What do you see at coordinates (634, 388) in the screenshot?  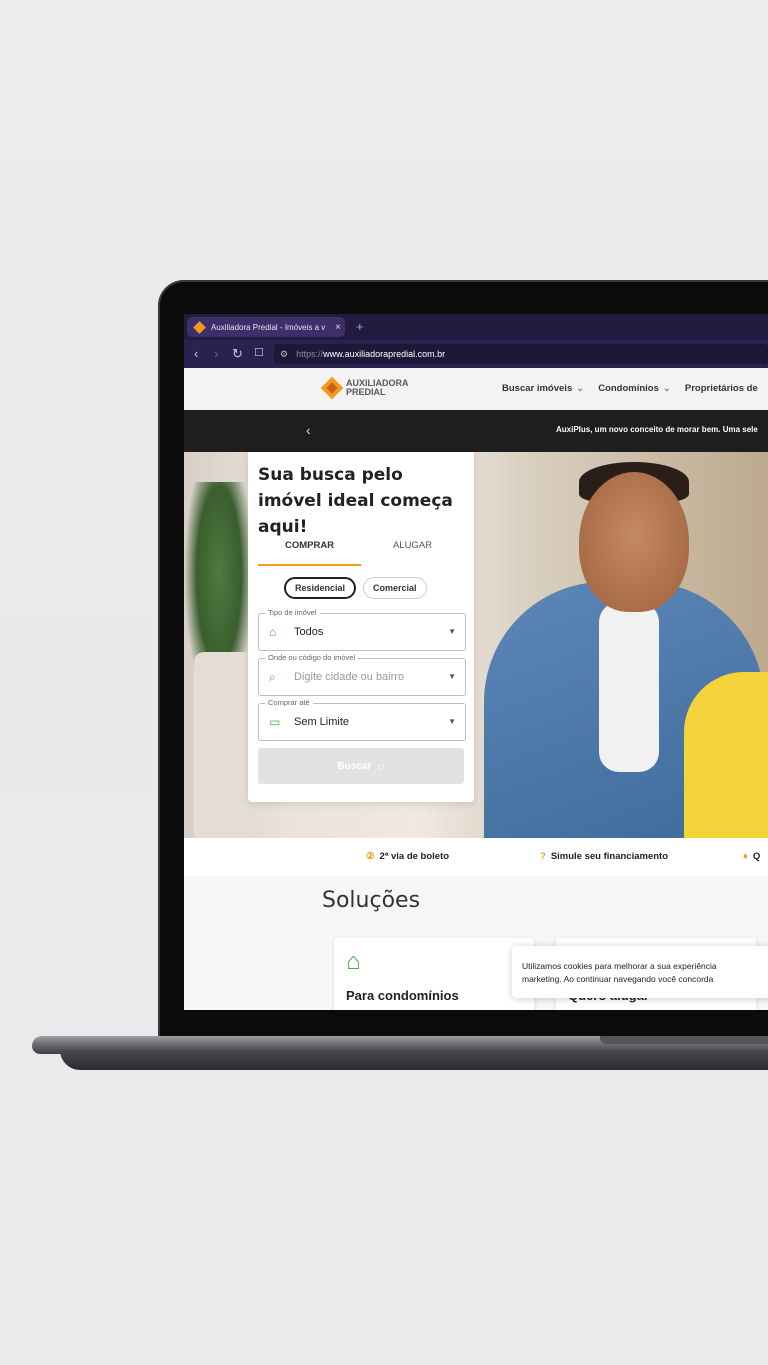 I see `nav-item-condominios: Condomínios ⌄` at bounding box center [634, 388].